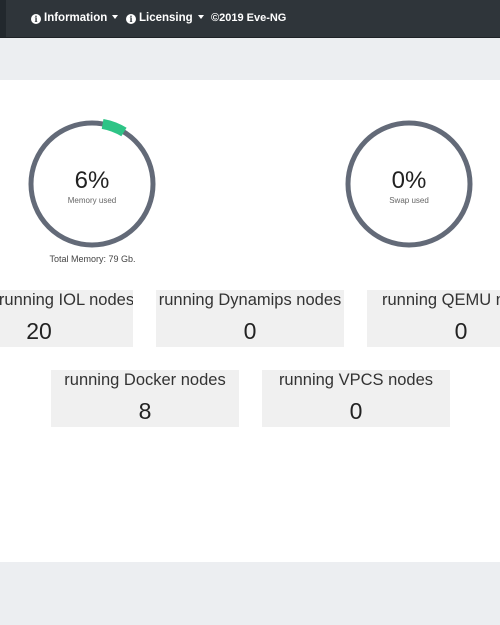 This screenshot has height=625, width=500. I want to click on stat-qemu-nodes: running QEMU nodes 0, so click(433, 318).